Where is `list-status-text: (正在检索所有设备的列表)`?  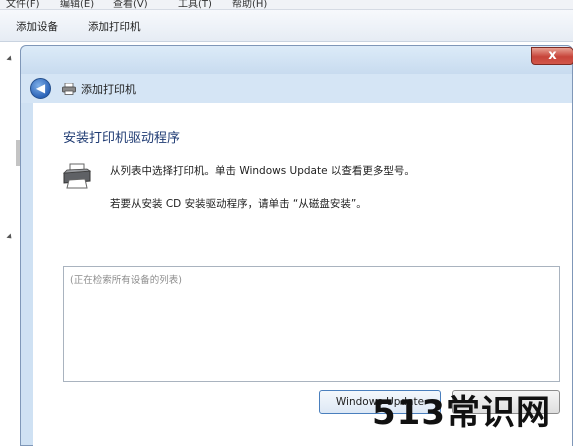 list-status-text: (正在检索所有设备的列表) is located at coordinates (126, 280).